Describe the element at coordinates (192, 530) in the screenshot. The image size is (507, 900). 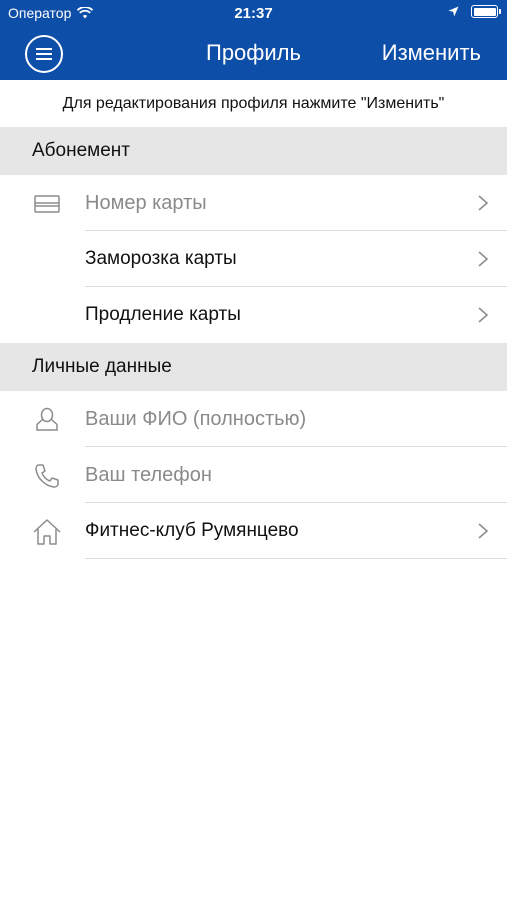
I see `fitness-club-label: Фитнес-клуб Румянцево` at that location.